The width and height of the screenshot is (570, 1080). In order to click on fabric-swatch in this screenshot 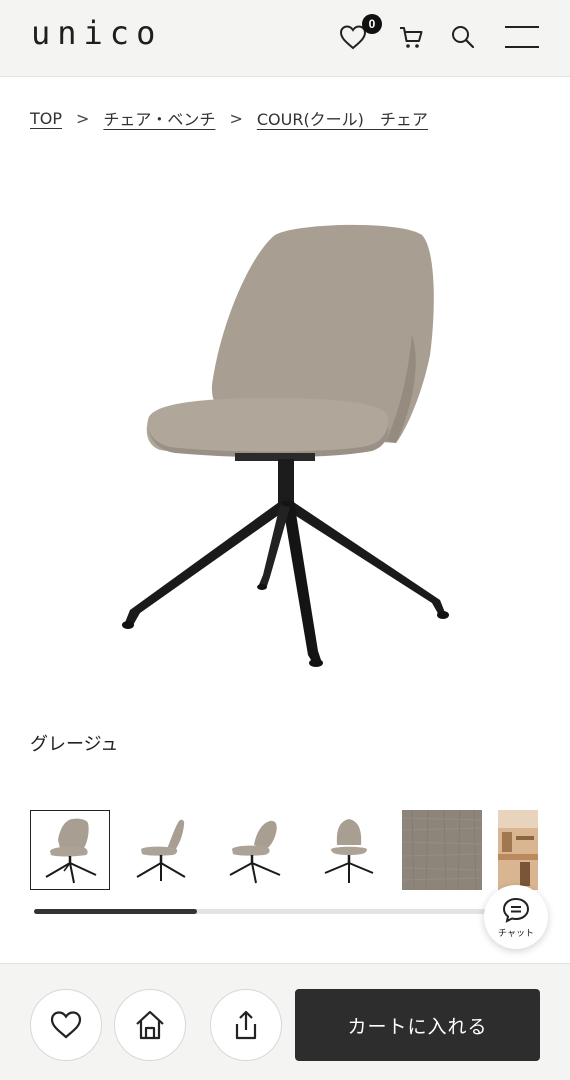, I will do `click(442, 850)`.